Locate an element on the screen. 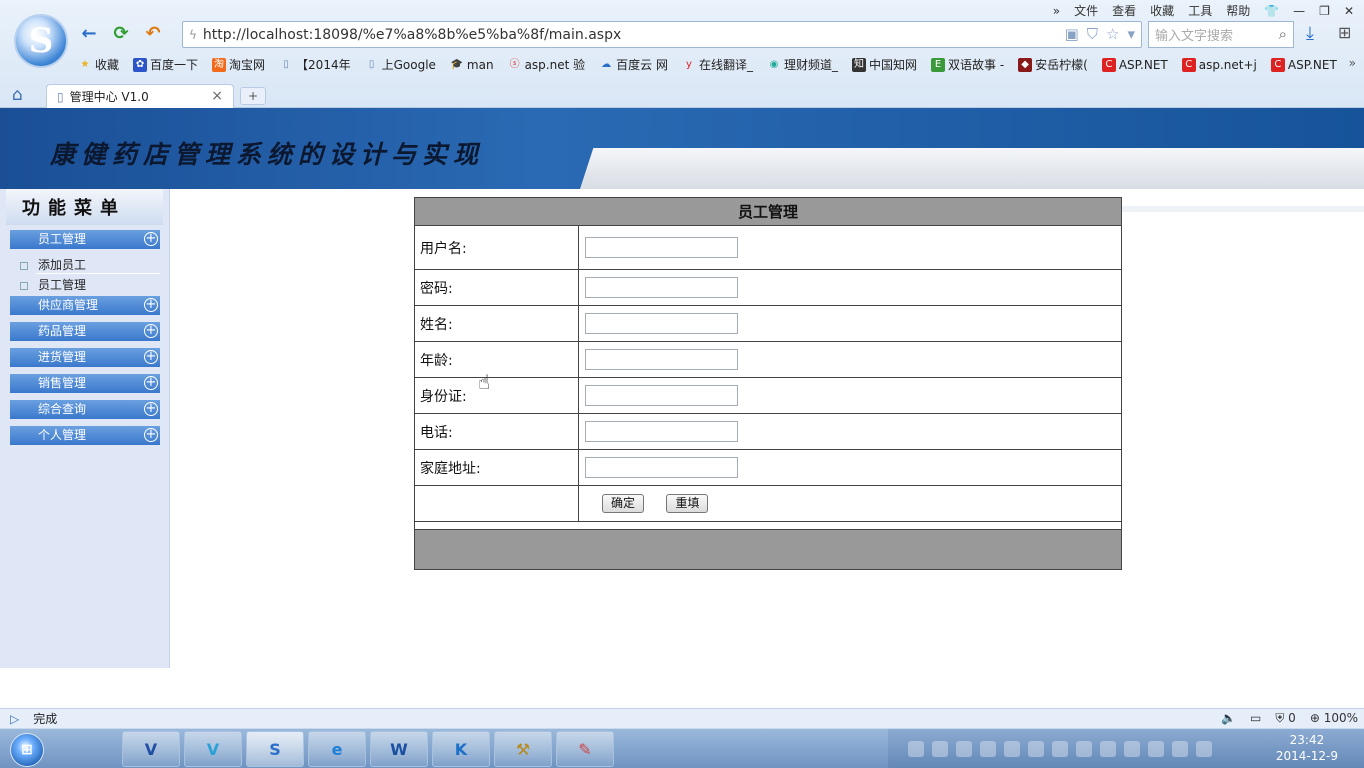 This screenshot has height=768, width=1364. bookmark-aspnet-1: C ASP.NET is located at coordinates (1134, 64).